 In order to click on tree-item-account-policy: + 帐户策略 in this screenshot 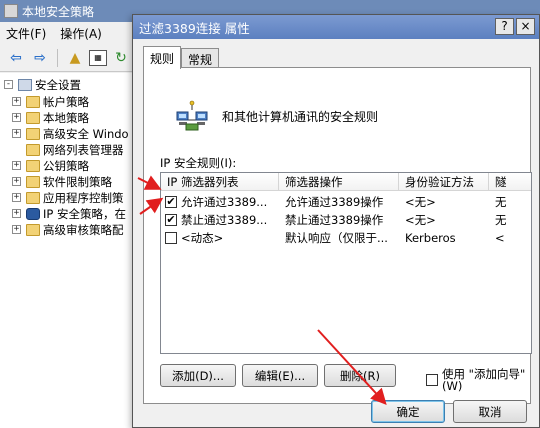, I will do `click(50, 101)`.